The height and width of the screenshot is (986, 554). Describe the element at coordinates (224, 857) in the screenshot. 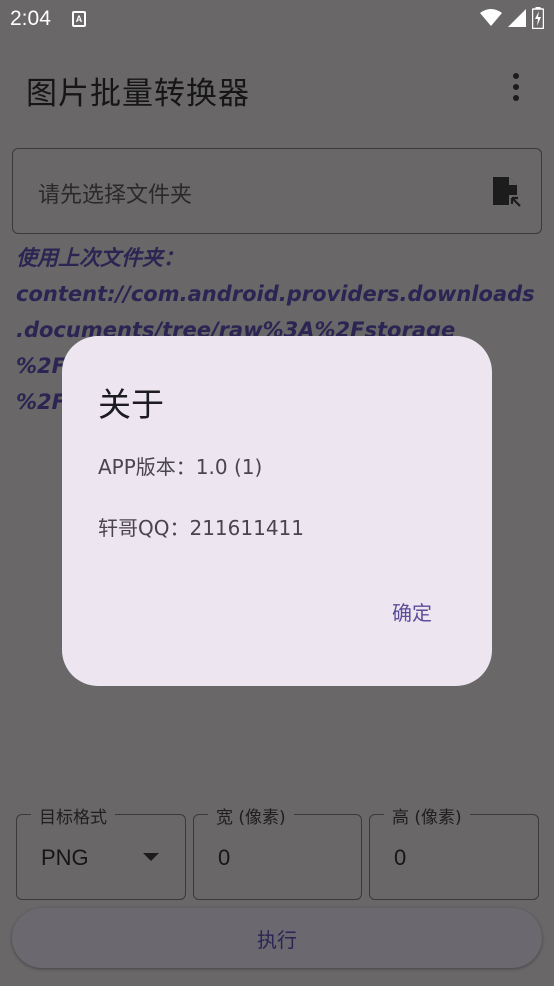

I see `width-value: 0` at that location.